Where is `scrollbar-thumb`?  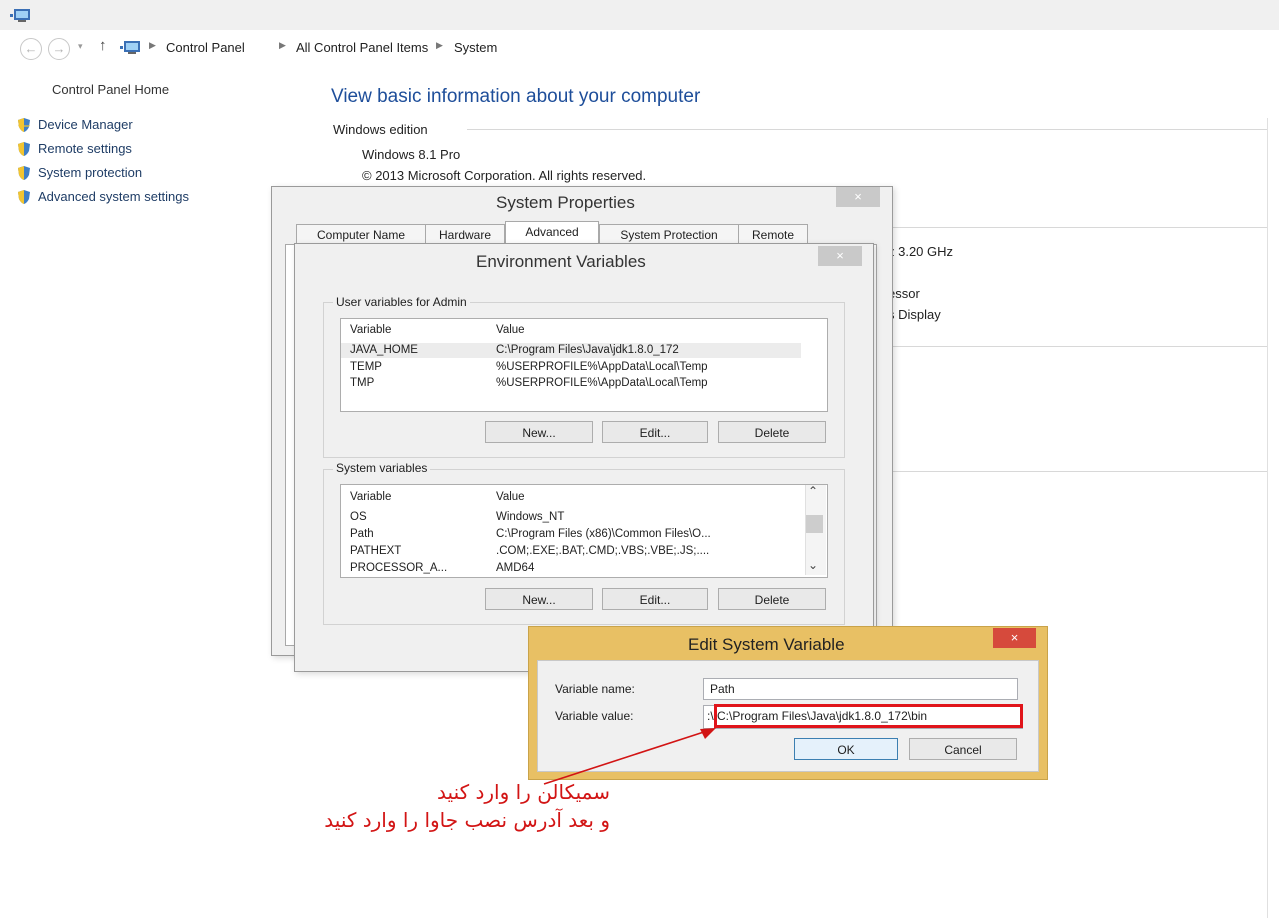 scrollbar-thumb is located at coordinates (814, 524).